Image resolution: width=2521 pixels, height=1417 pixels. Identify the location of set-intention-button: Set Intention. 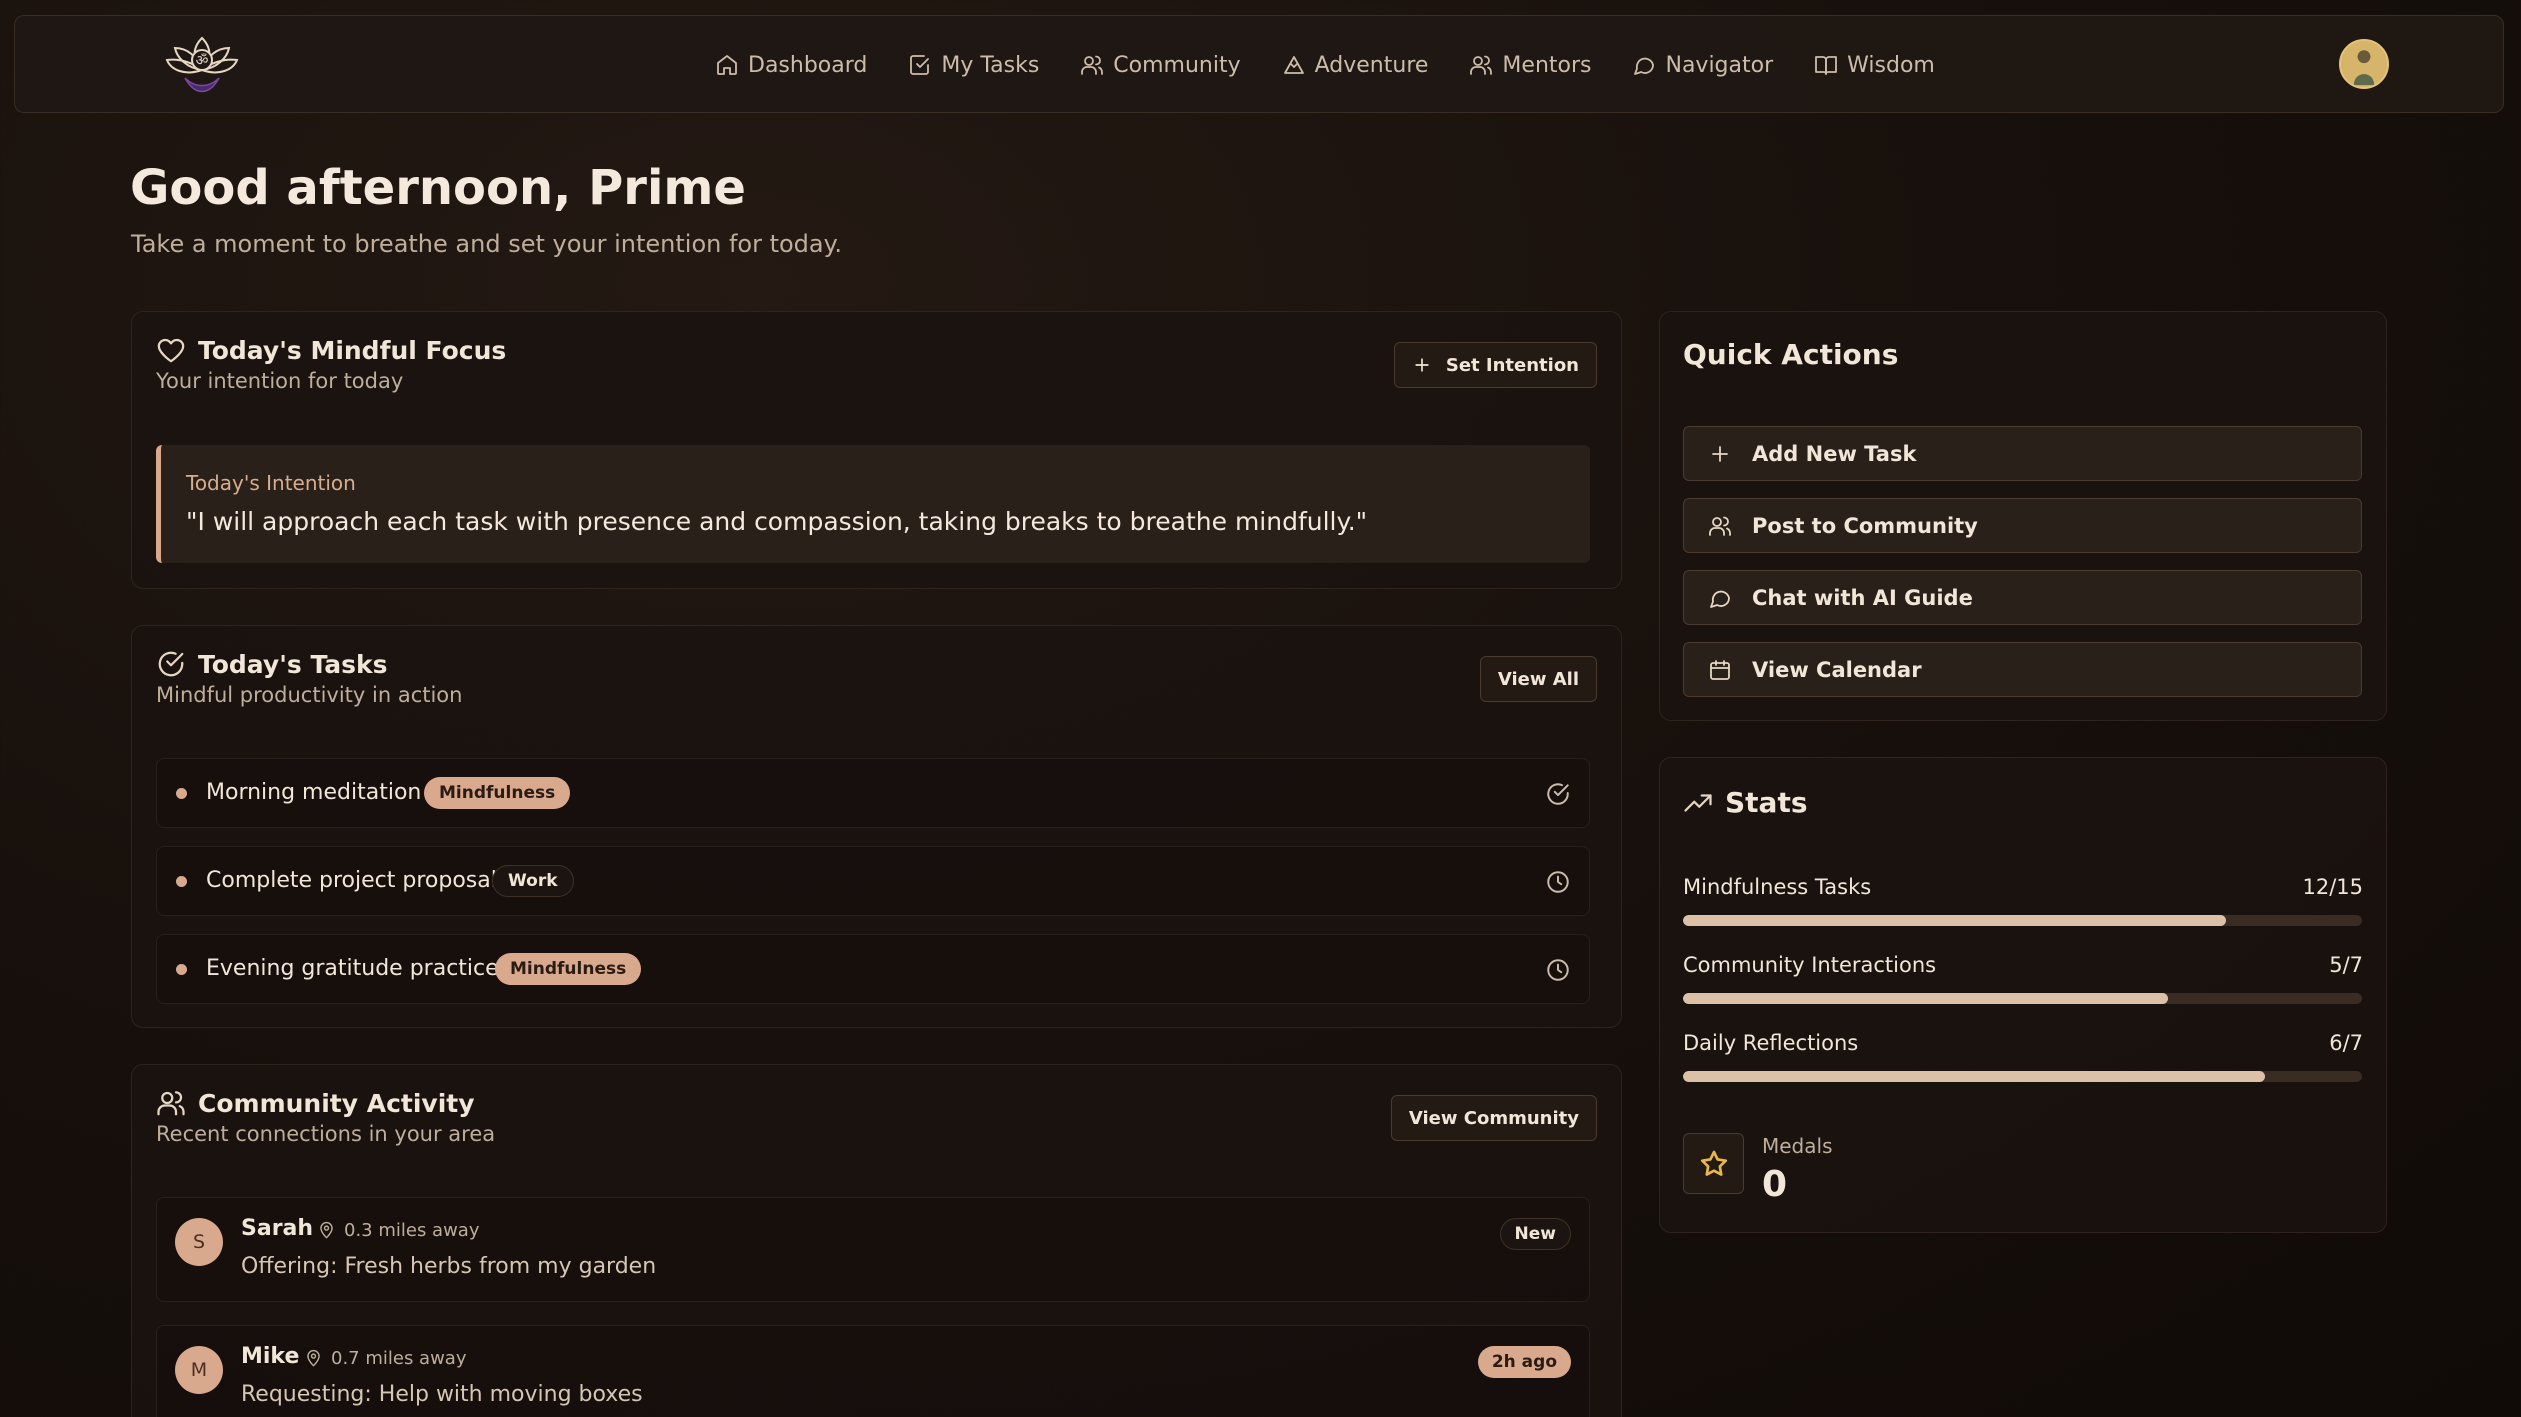
(1495, 365).